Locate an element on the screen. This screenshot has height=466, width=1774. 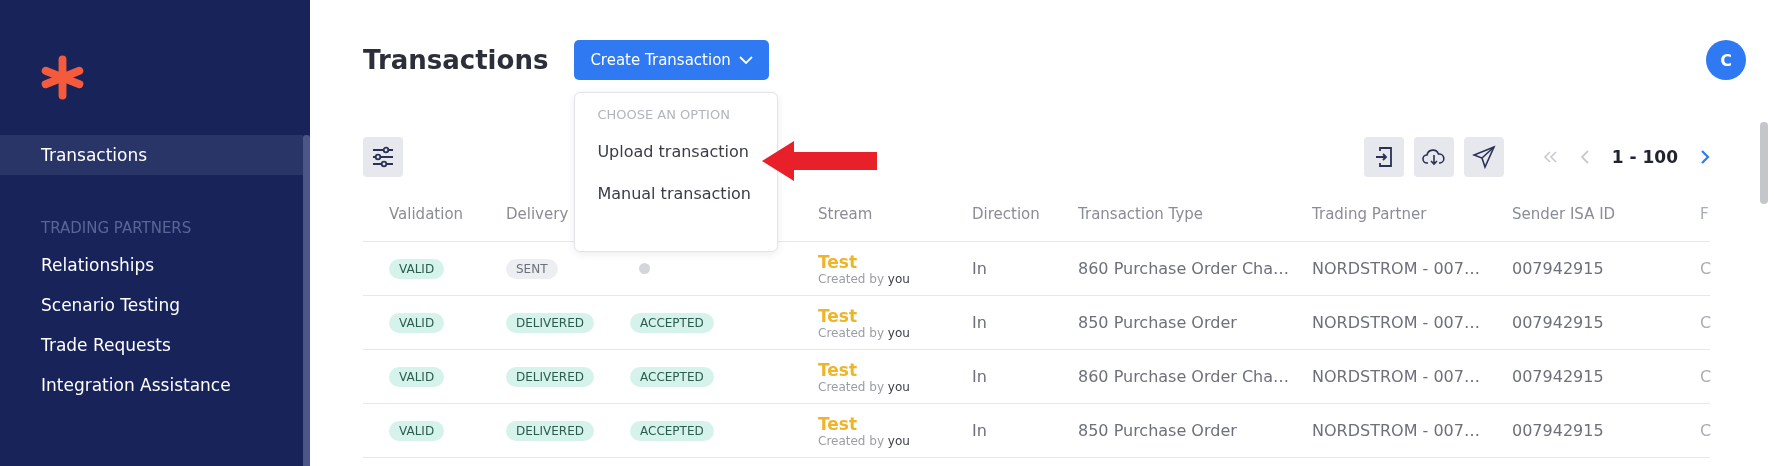
asterisk-logo-icon is located at coordinates (62, 77).